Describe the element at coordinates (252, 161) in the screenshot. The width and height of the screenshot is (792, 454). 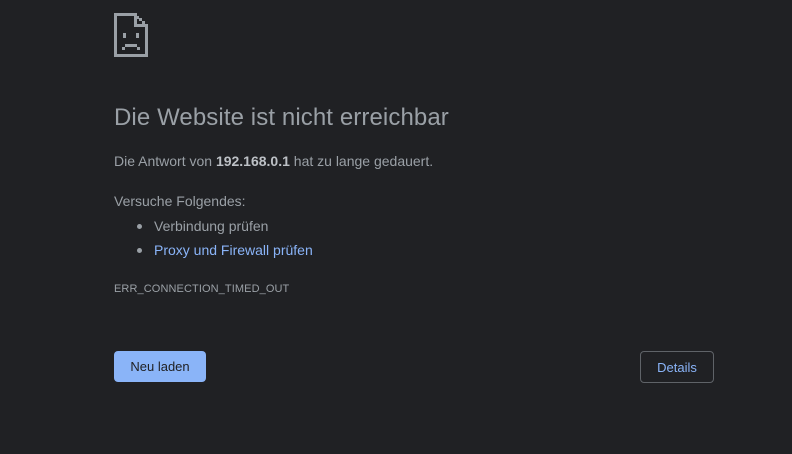
I see `host-address: 192.168.0.1` at that location.